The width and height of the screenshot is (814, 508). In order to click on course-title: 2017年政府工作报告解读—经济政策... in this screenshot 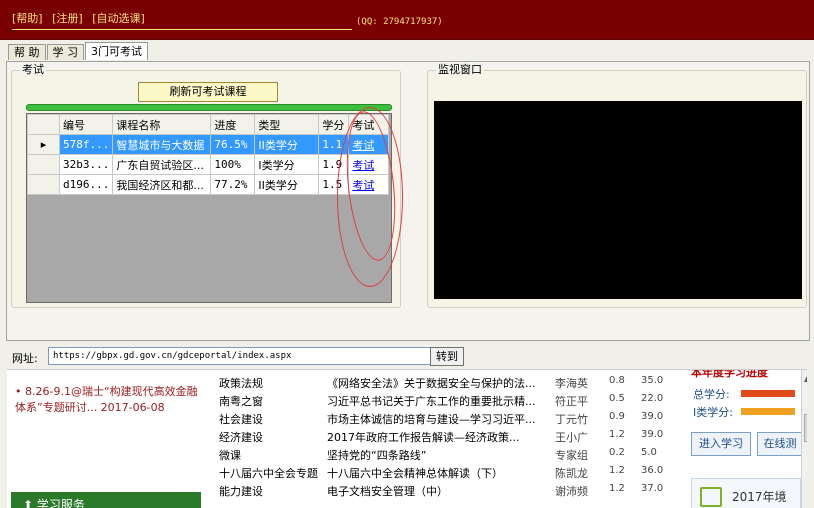, I will do `click(441, 437)`.